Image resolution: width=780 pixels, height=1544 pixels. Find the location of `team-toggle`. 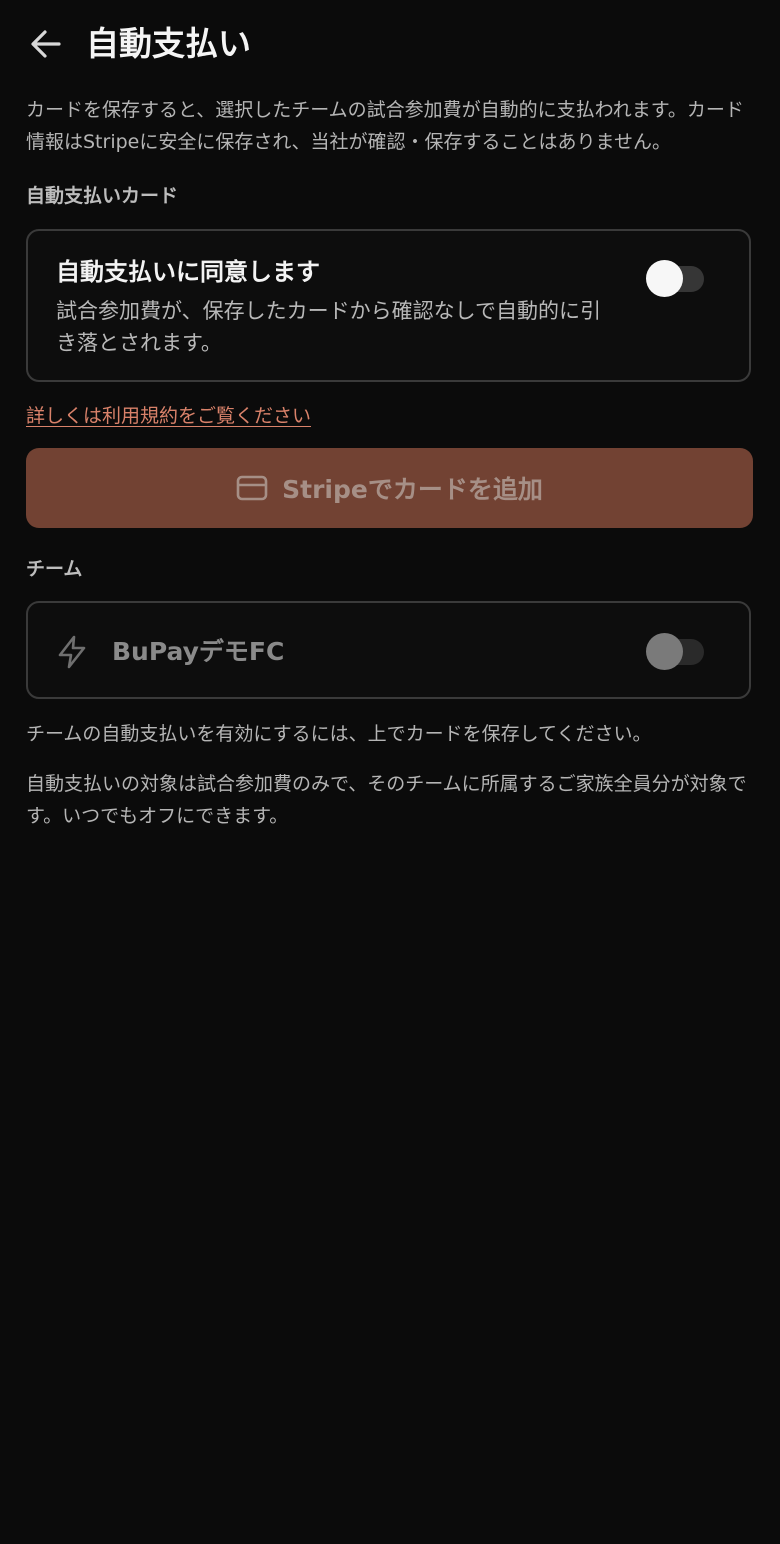

team-toggle is located at coordinates (677, 651).